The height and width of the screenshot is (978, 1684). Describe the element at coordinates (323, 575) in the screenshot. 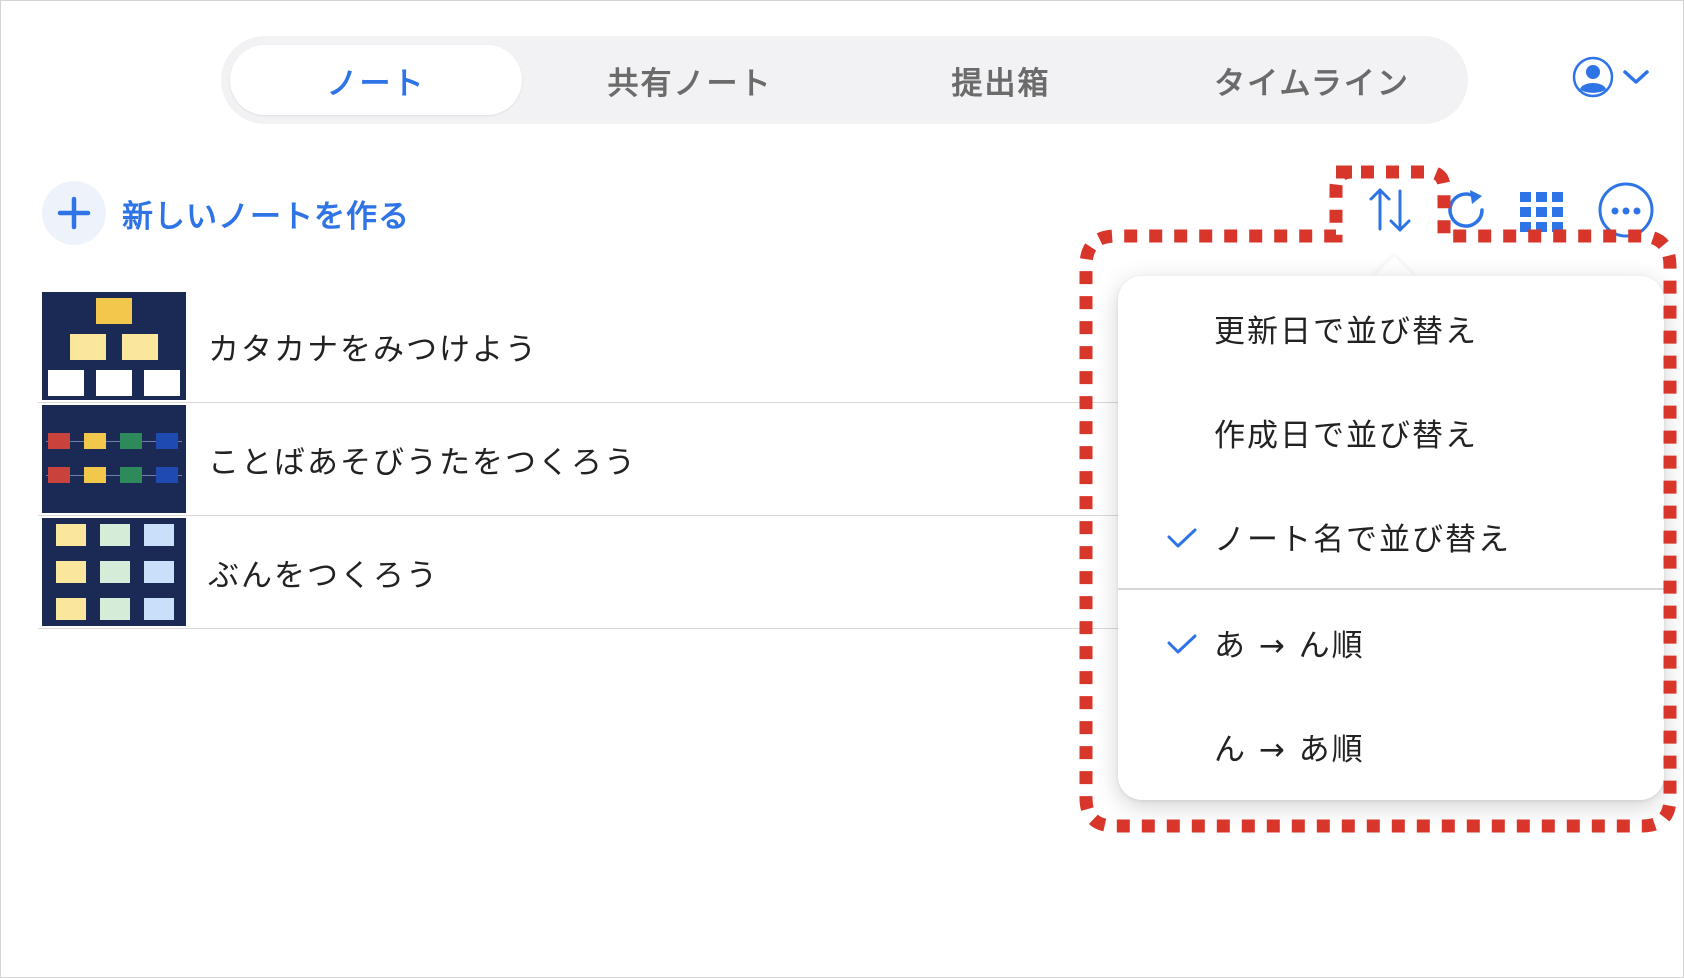

I see `note-title: ぶんをつくろう` at that location.